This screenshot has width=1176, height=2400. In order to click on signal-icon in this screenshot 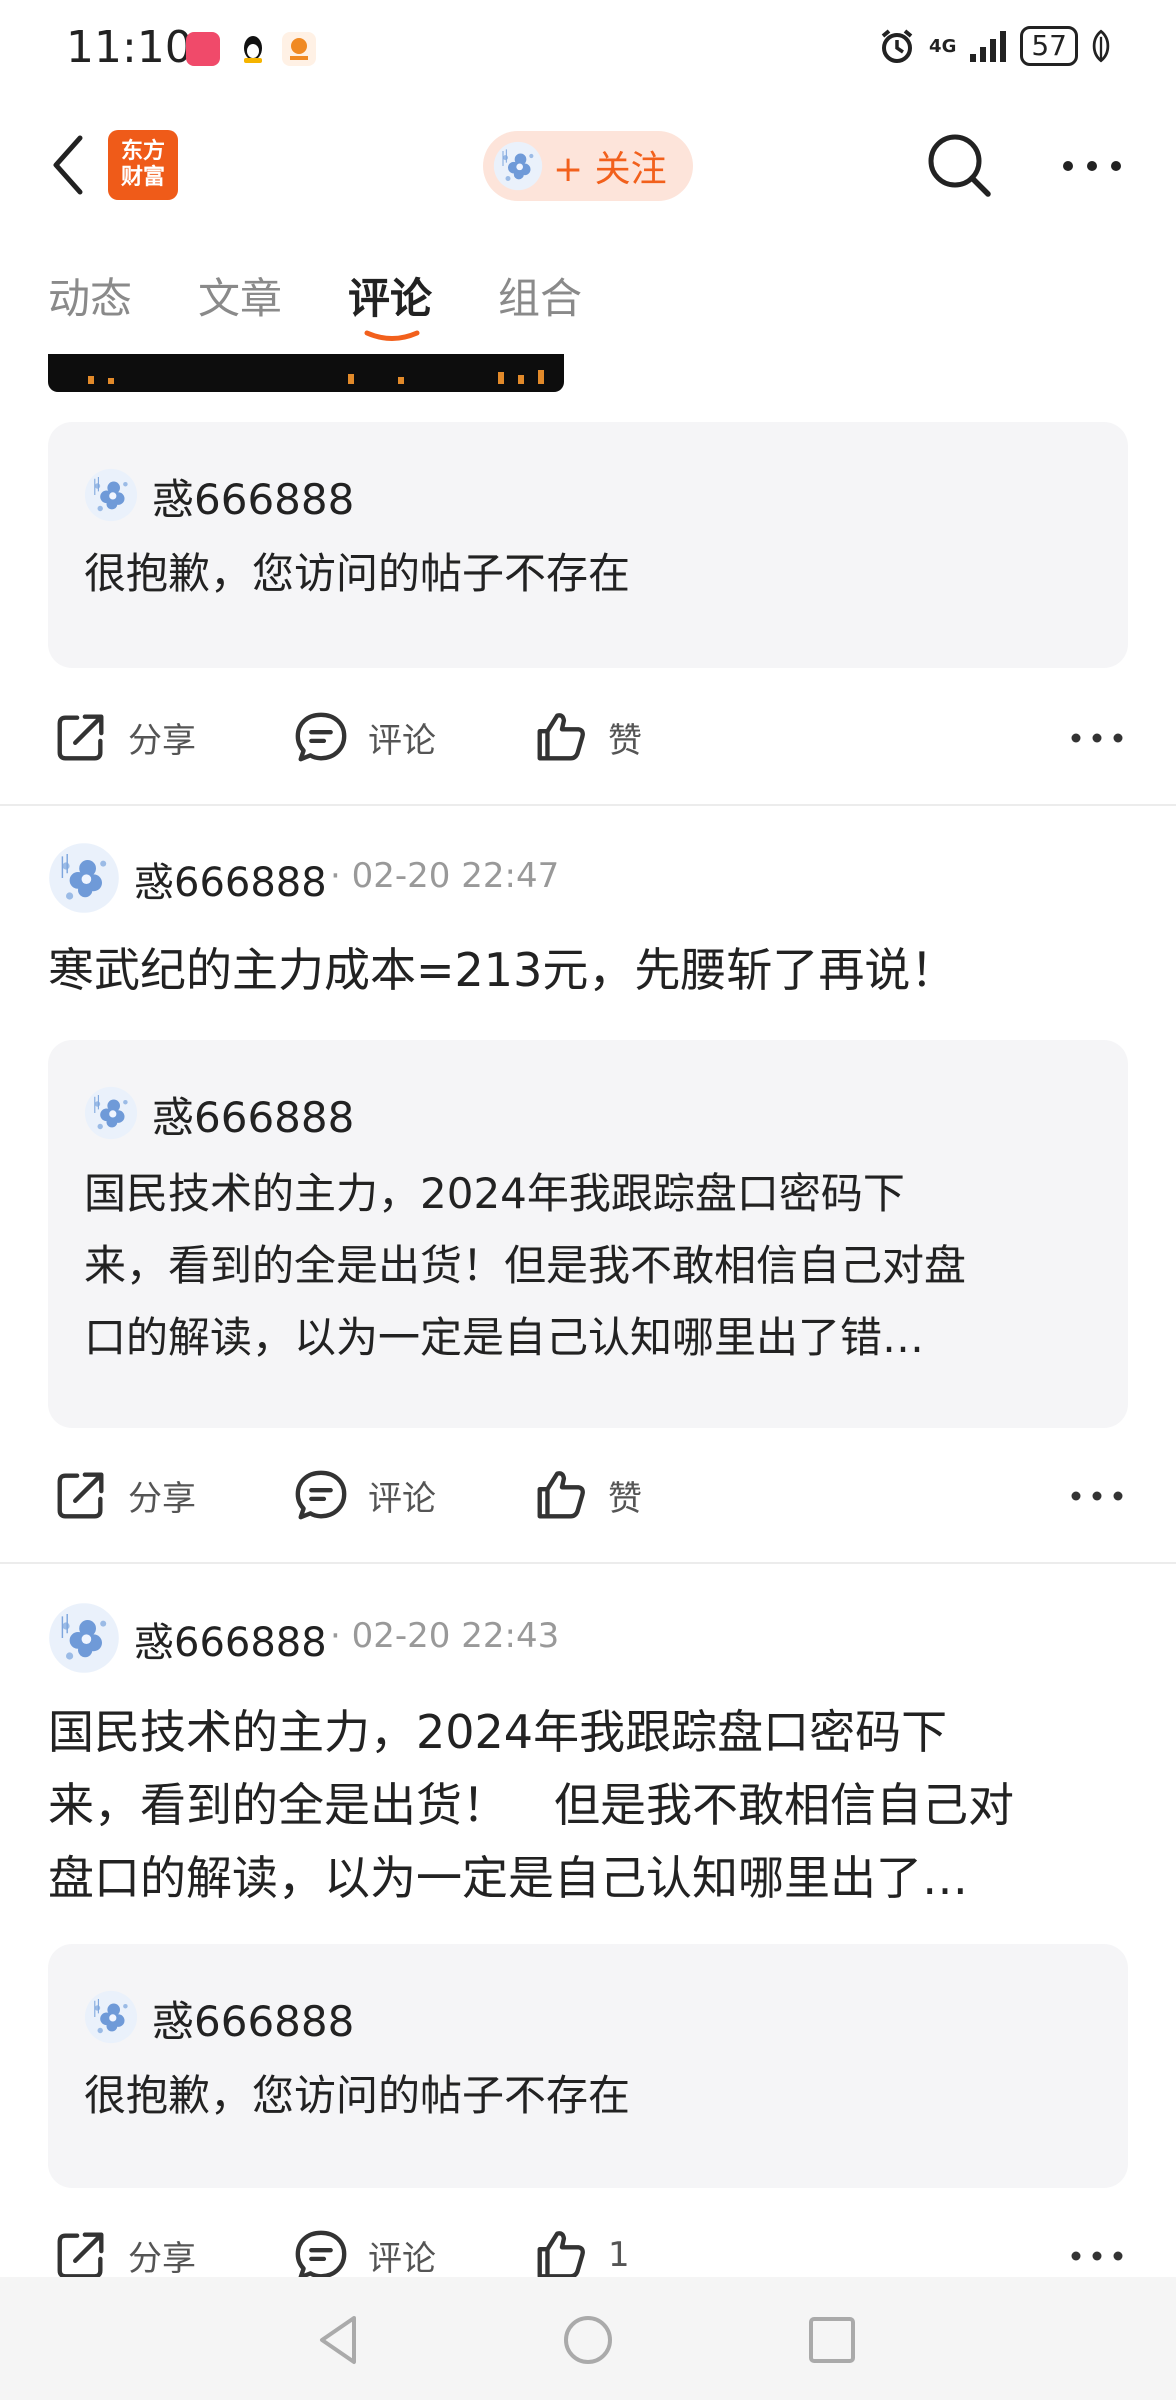, I will do `click(988, 46)`.